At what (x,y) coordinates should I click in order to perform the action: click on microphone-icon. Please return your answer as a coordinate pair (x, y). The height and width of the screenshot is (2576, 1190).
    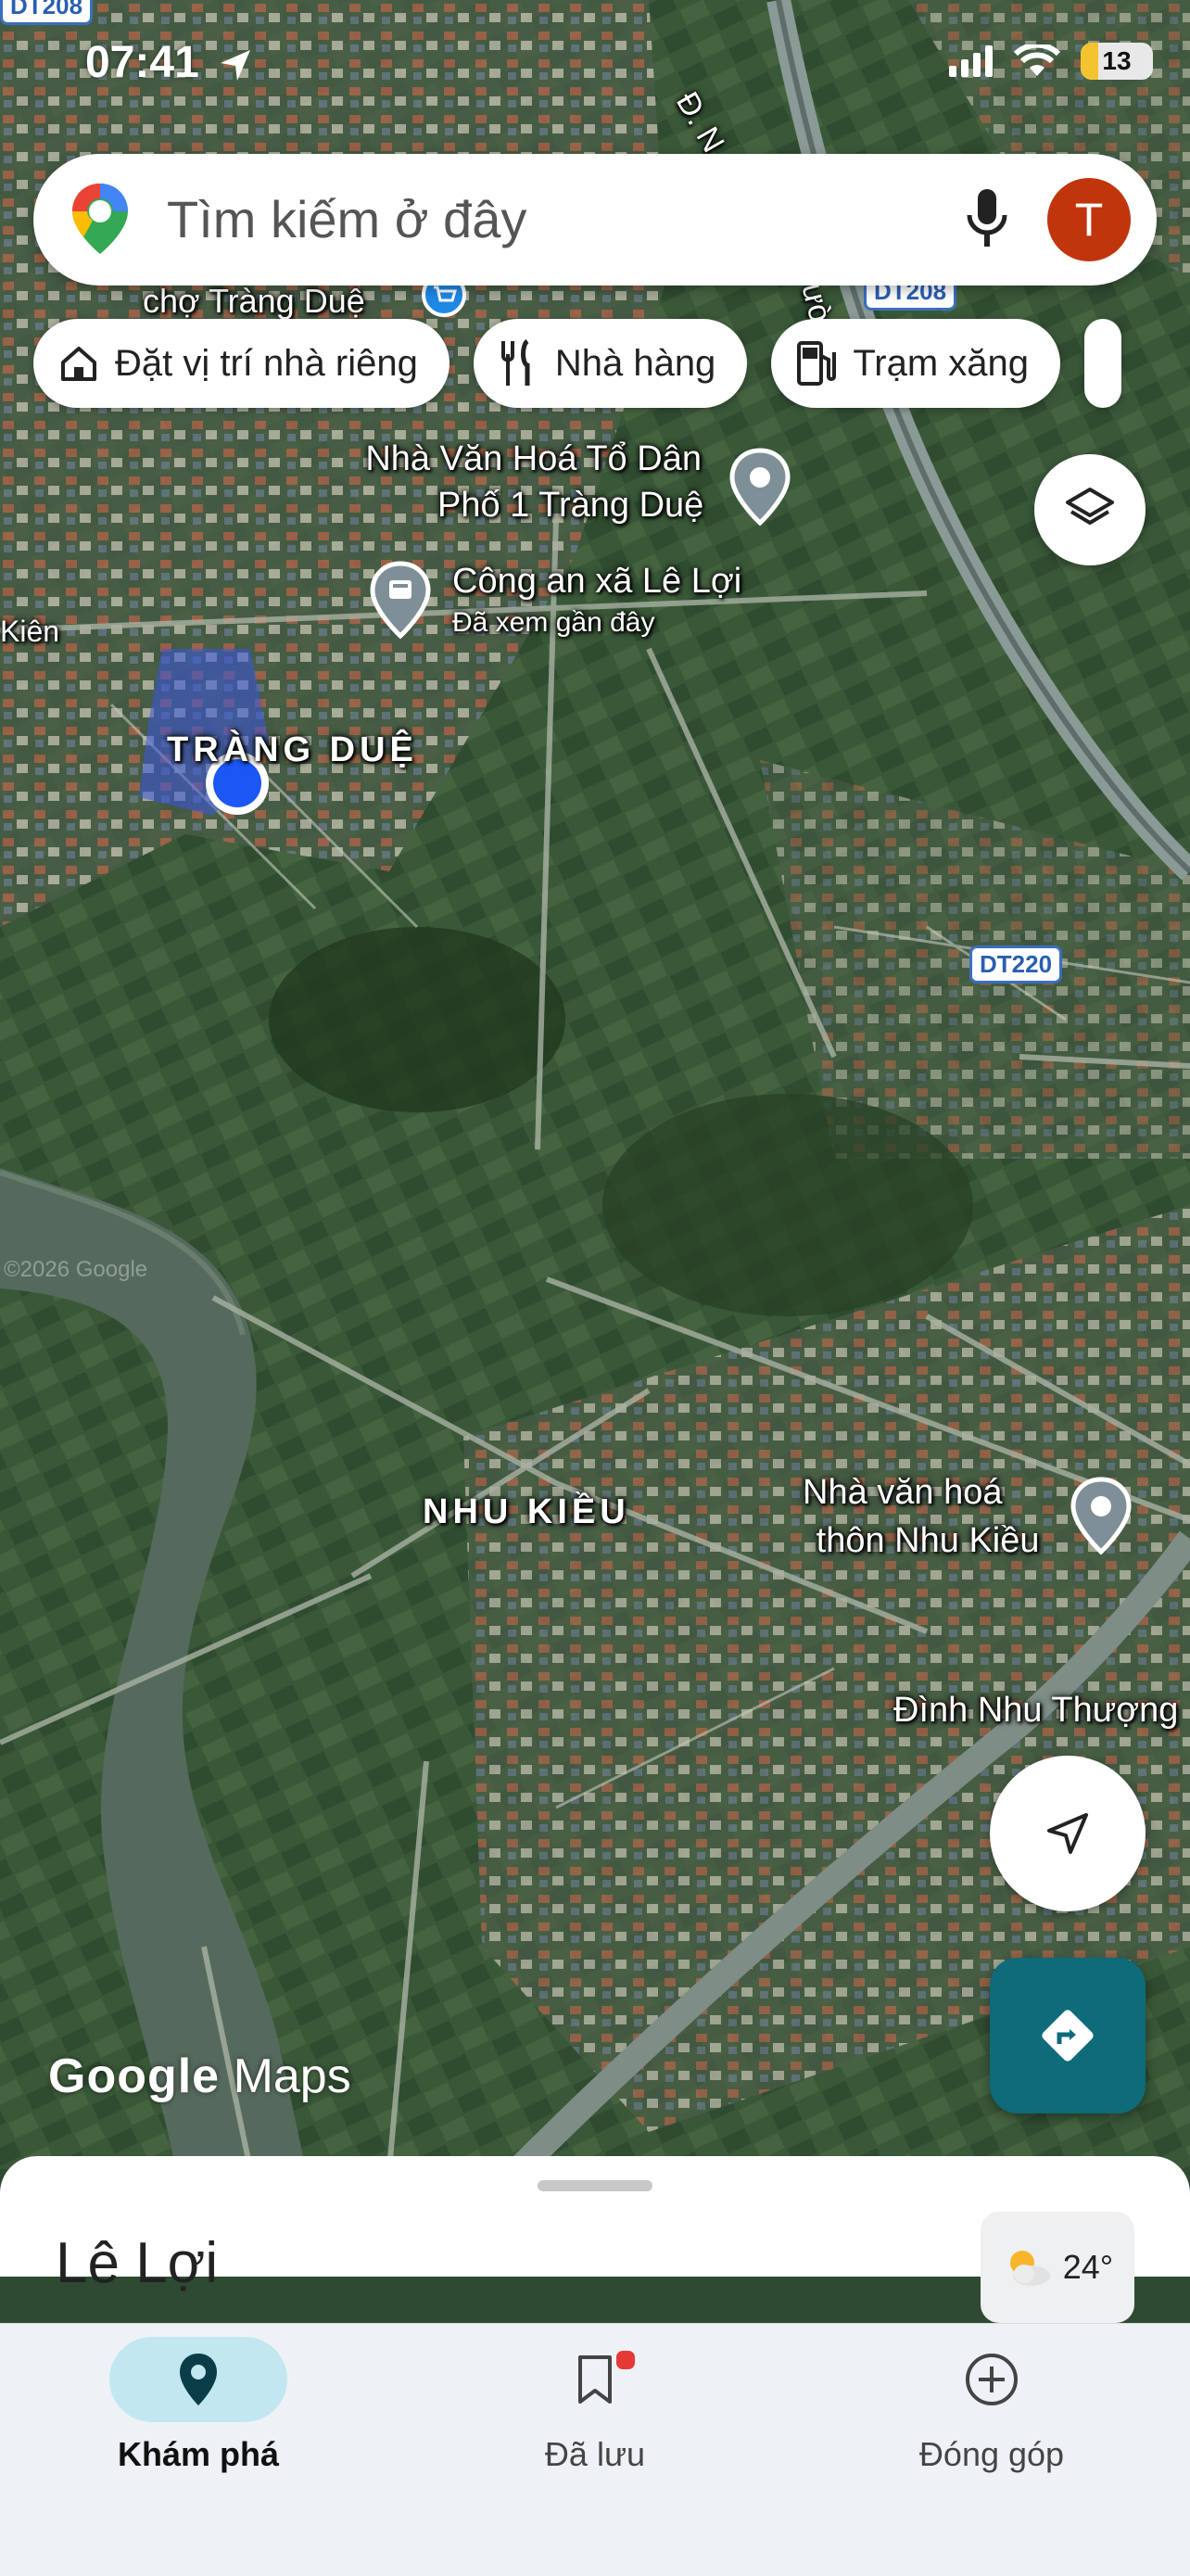
    Looking at the image, I should click on (987, 219).